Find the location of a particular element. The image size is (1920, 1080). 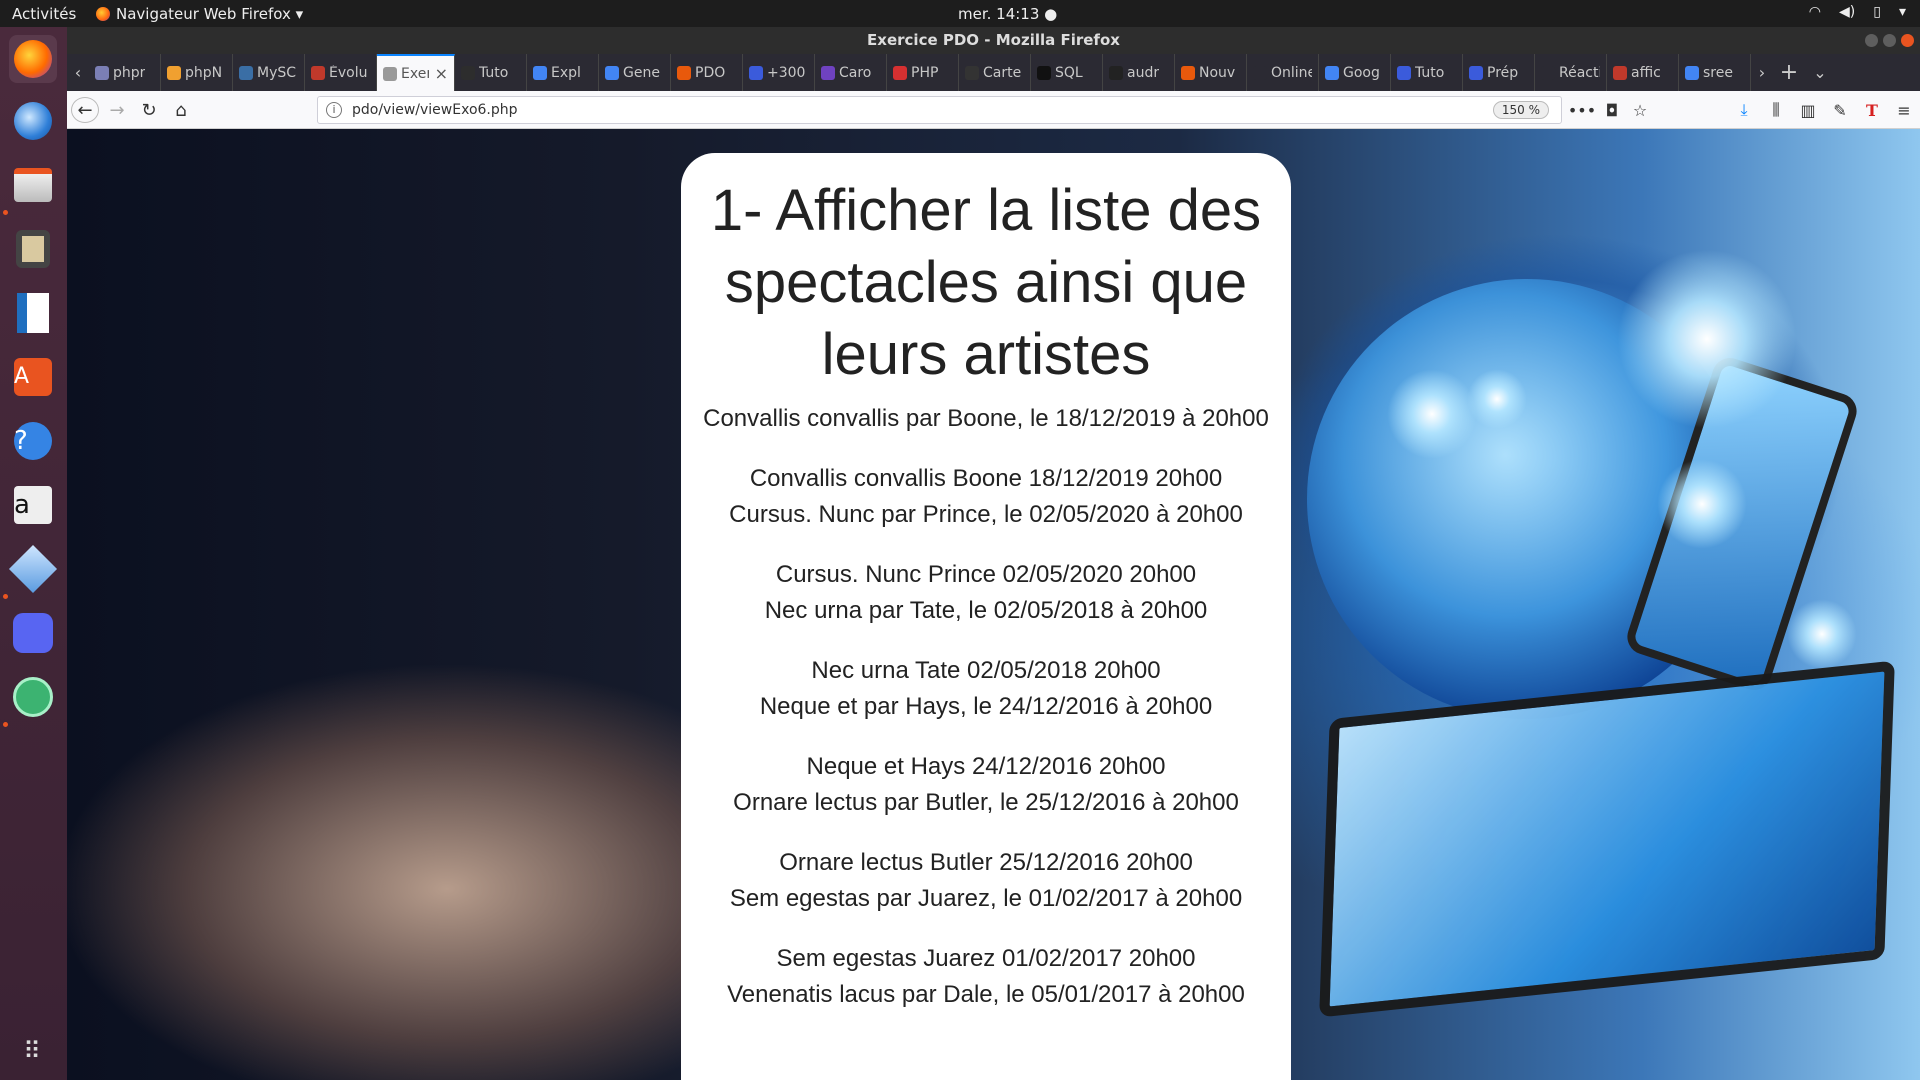

battery-icon: ▯ is located at coordinates (1877, 12).